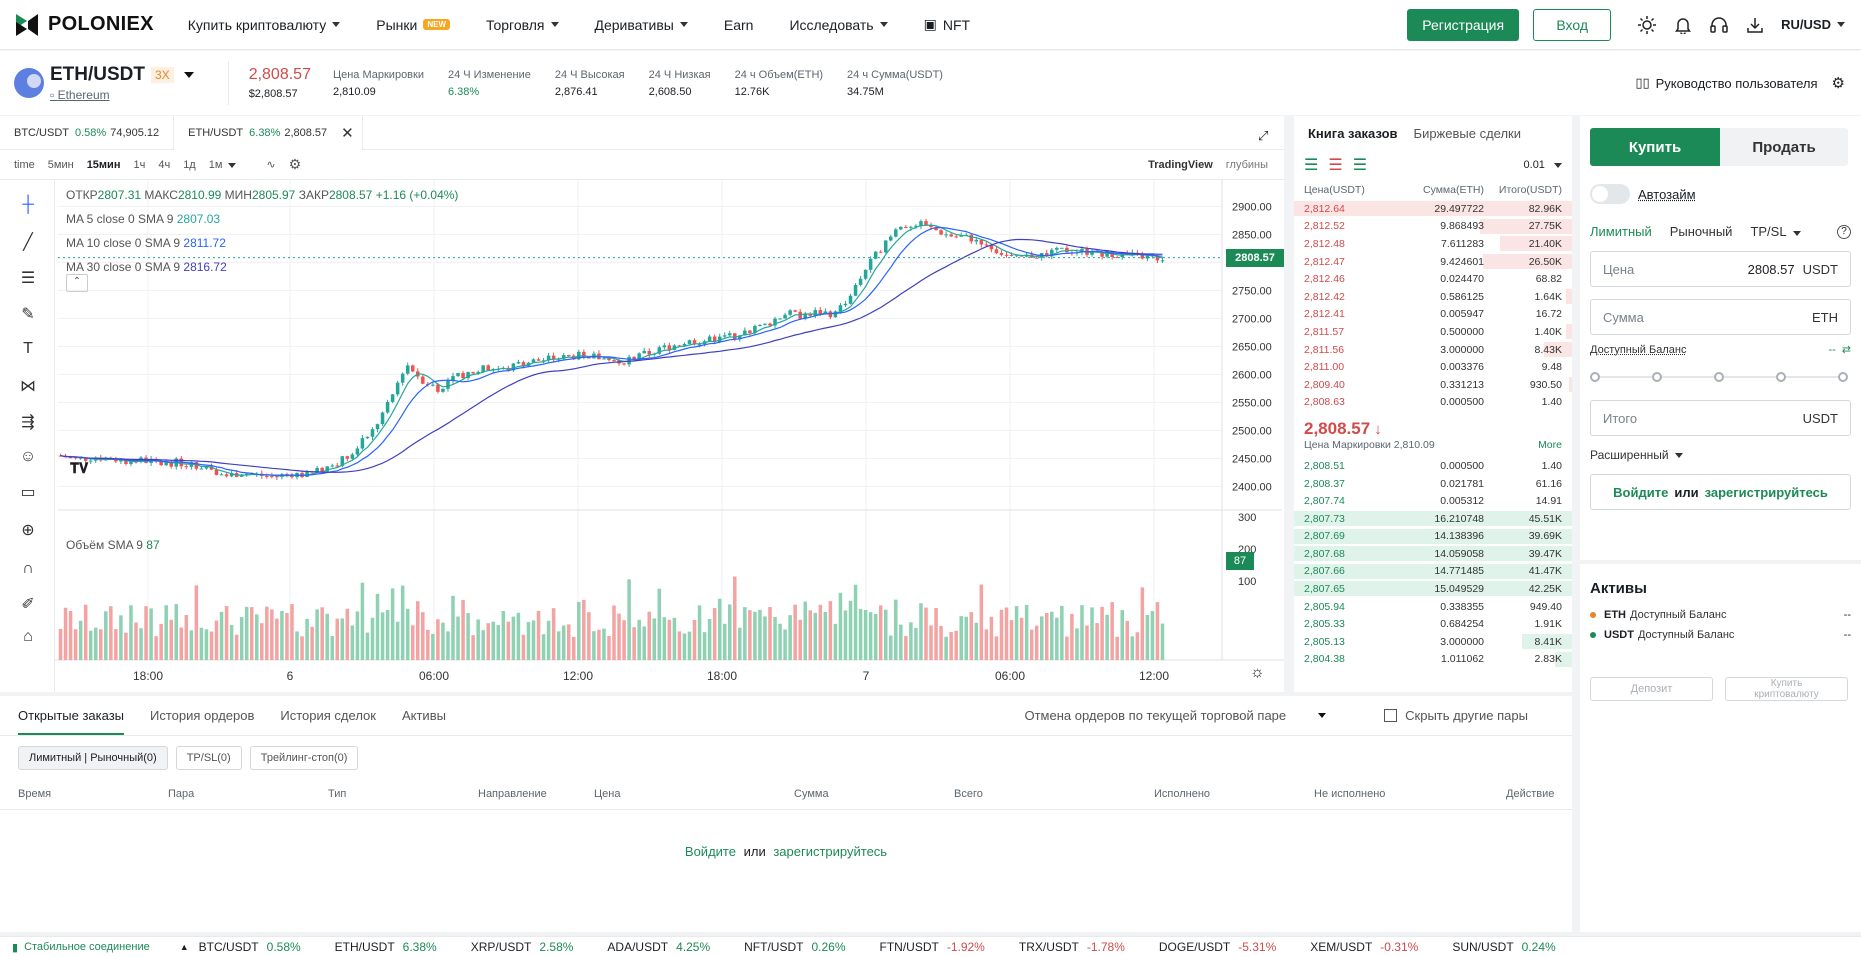 This screenshot has width=1861, height=957. I want to click on amount-field: Сумма ETH, so click(1720, 317).